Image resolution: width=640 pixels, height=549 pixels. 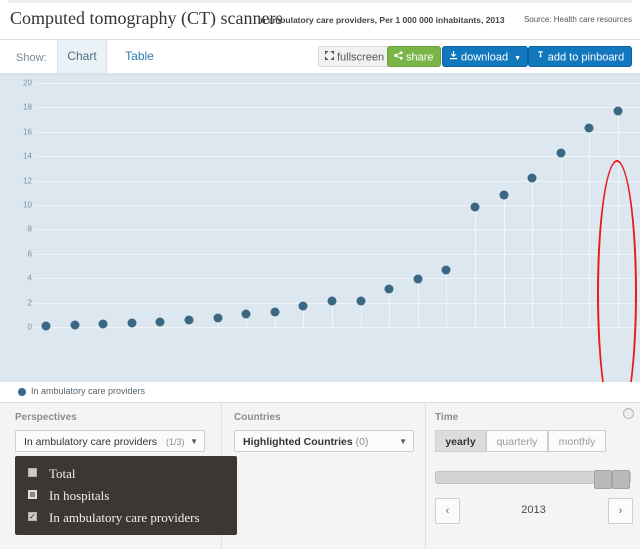 I want to click on share-button: share, so click(x=414, y=56).